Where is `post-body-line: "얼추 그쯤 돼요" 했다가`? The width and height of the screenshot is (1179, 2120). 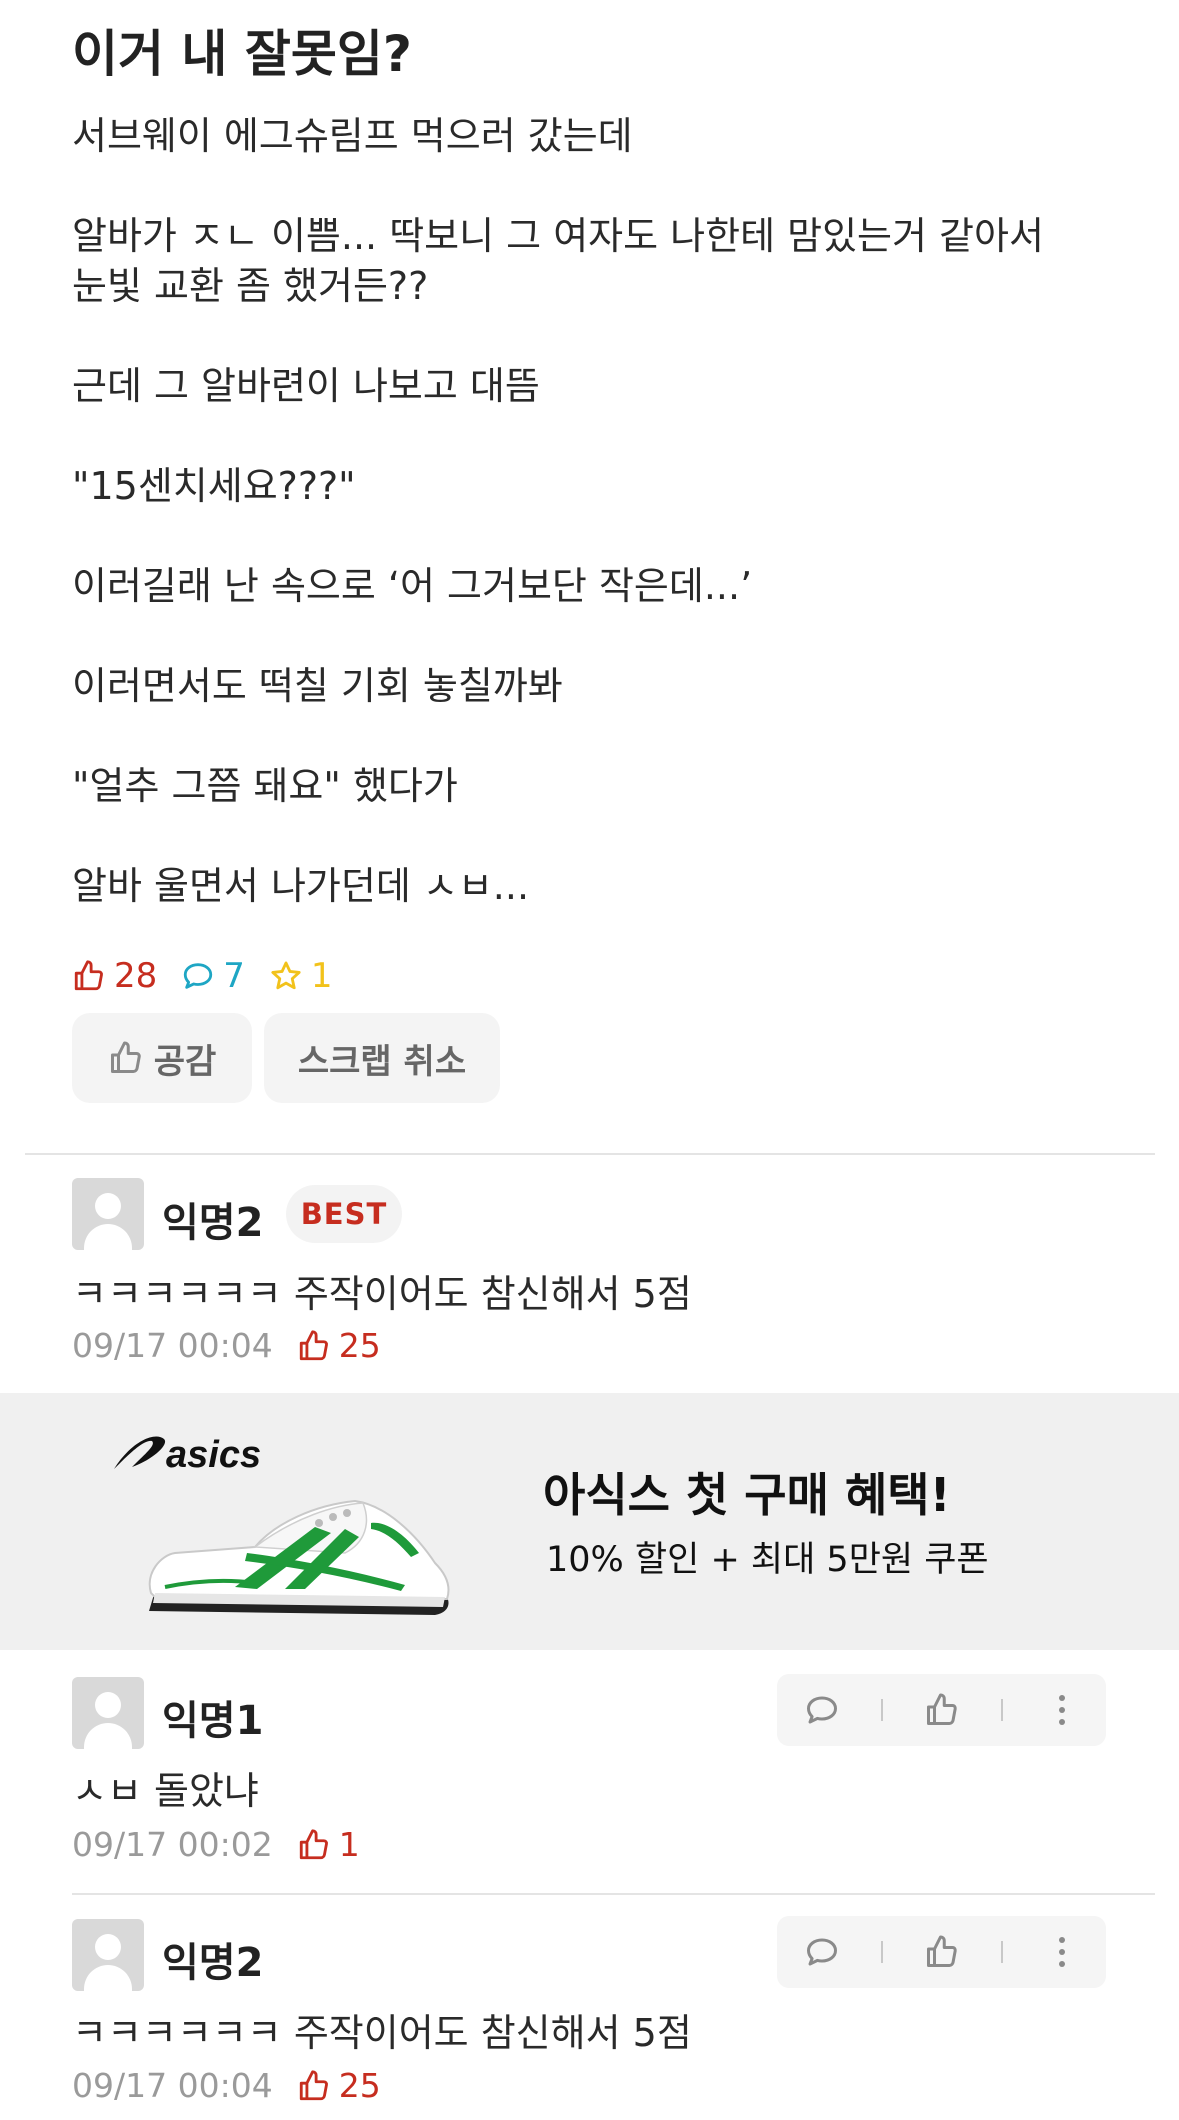 post-body-line: "얼추 그쯤 돼요" 했다가 is located at coordinates (265, 786).